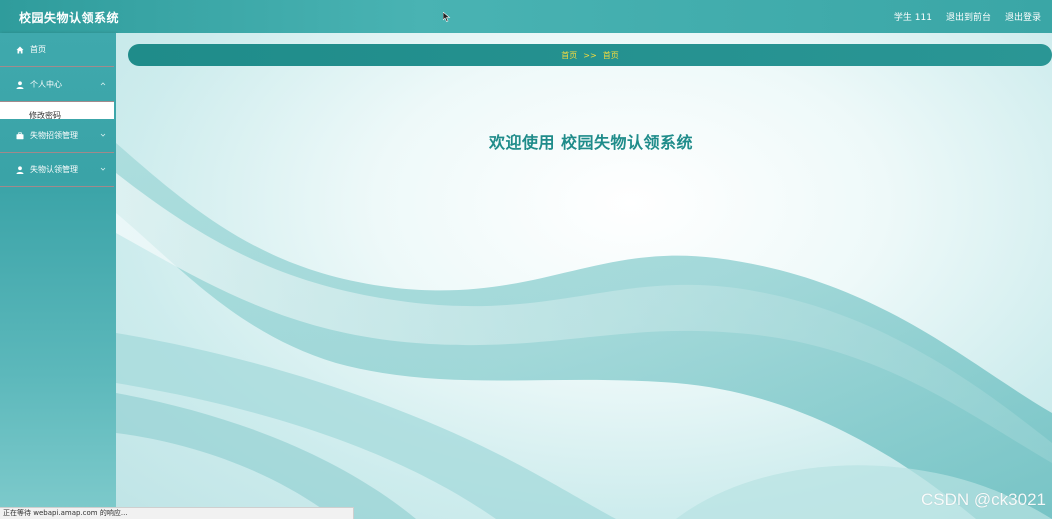 This screenshot has height=519, width=1052. I want to click on sidebar-item-label: 失物招领管理, so click(54, 135).